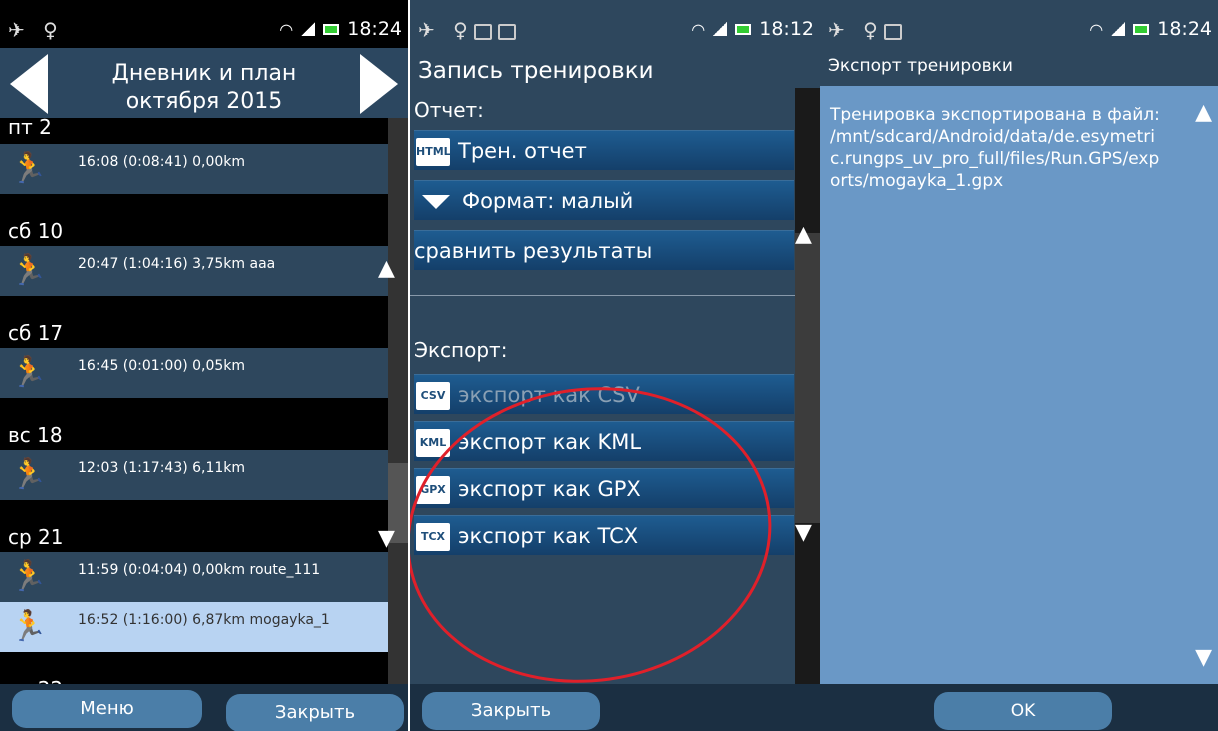 This screenshot has height=731, width=1218. I want to click on day-label: чт 22, so click(194, 679).